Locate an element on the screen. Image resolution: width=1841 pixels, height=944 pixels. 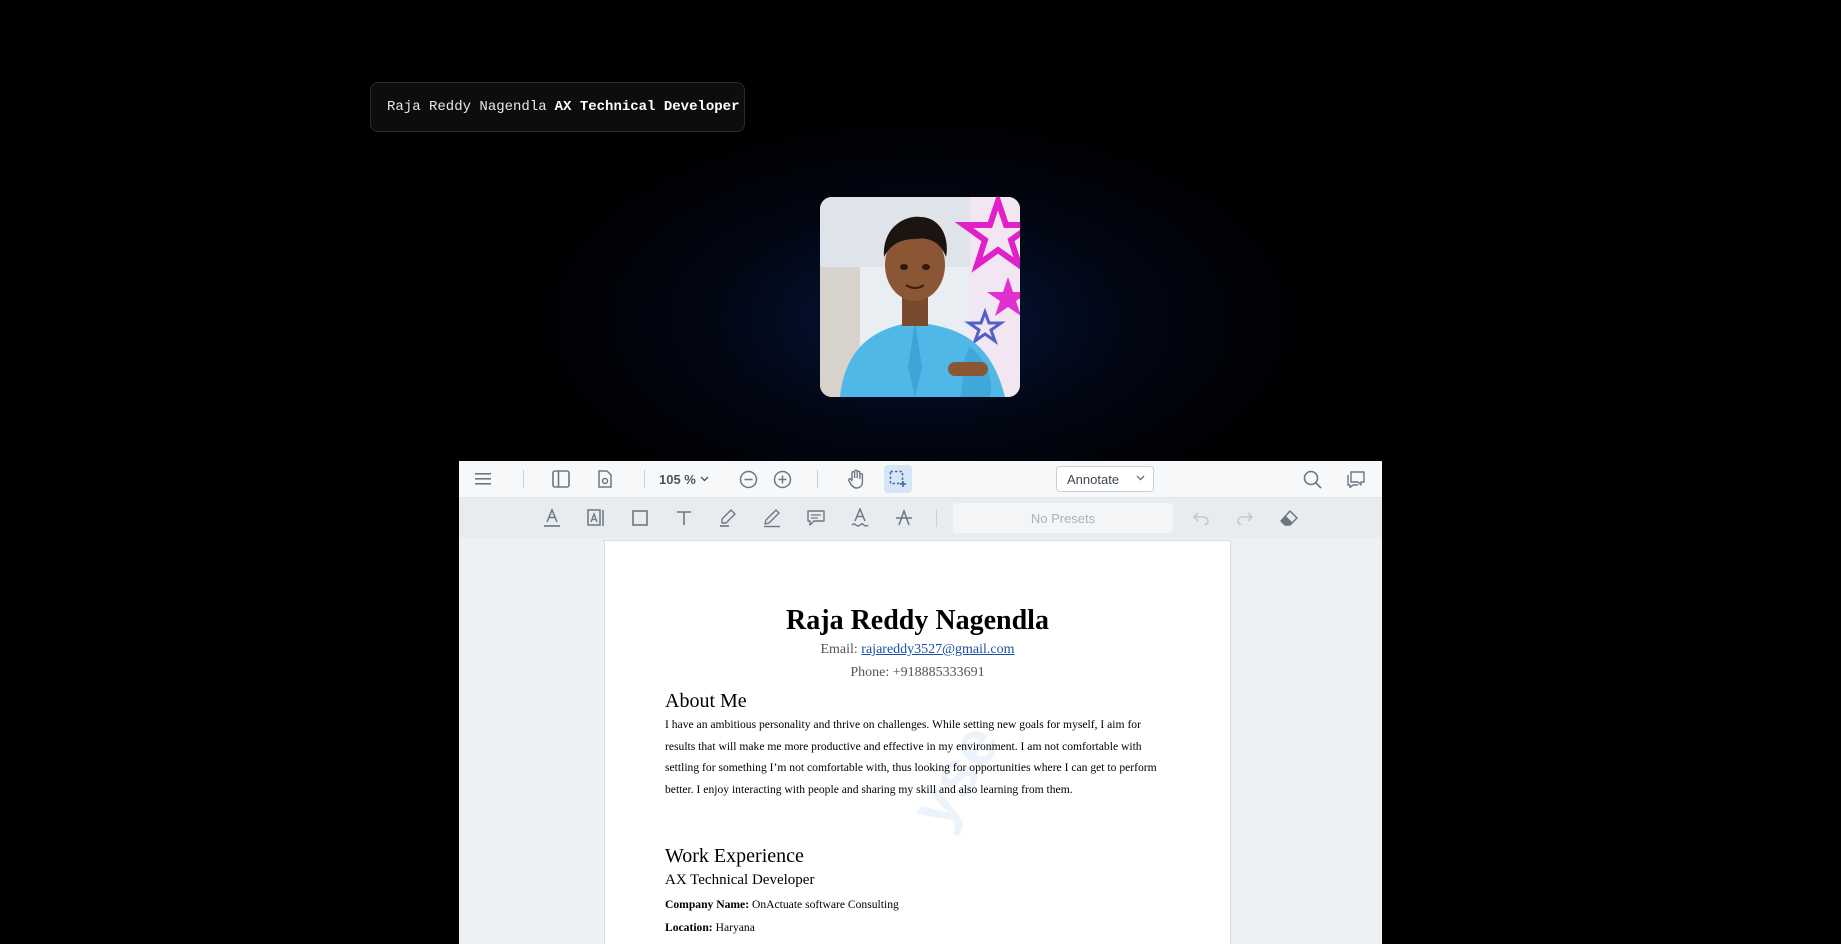
redo-button is located at coordinates (1245, 518).